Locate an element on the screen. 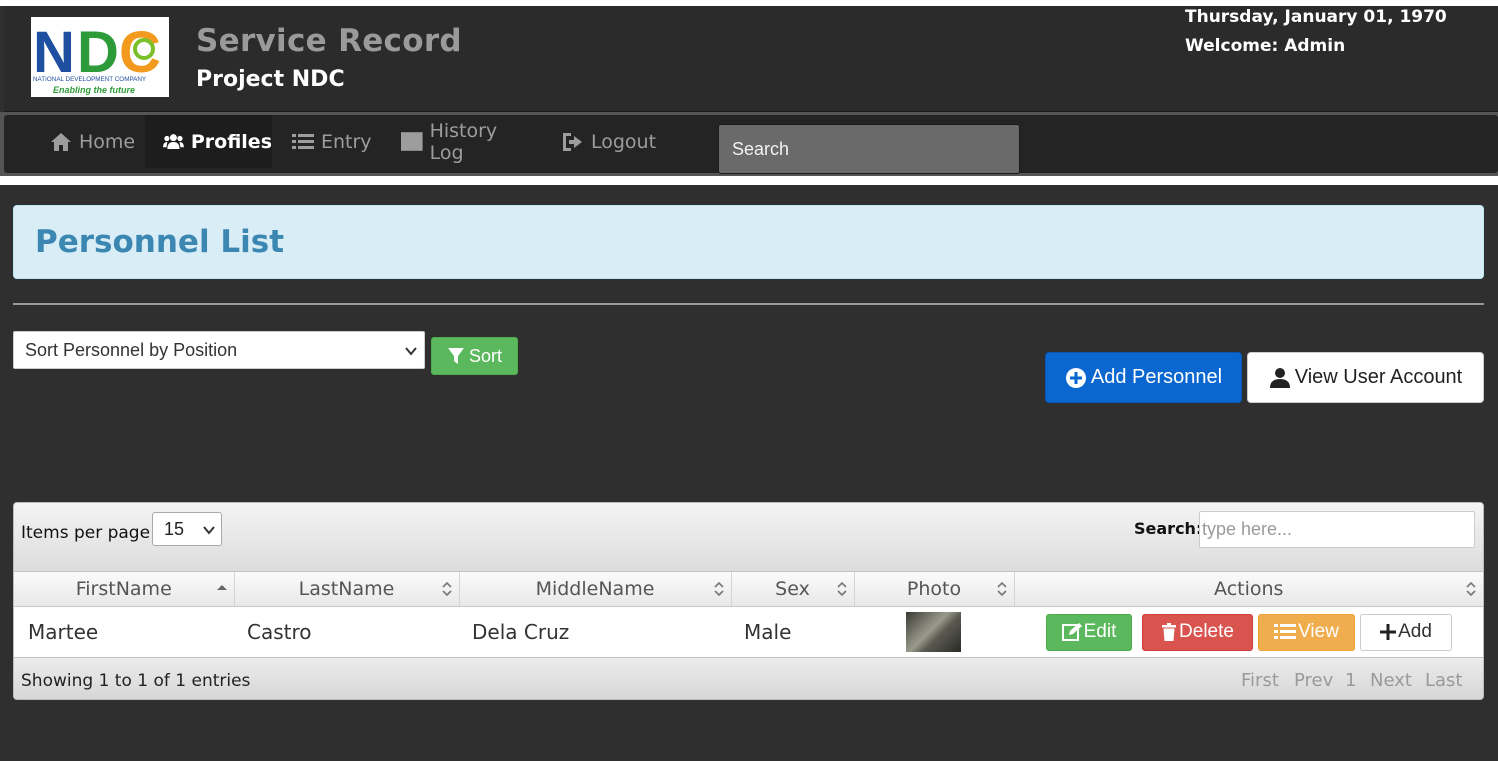 Image resolution: width=1498 pixels, height=761 pixels. nav-entry: Entry is located at coordinates (334, 141).